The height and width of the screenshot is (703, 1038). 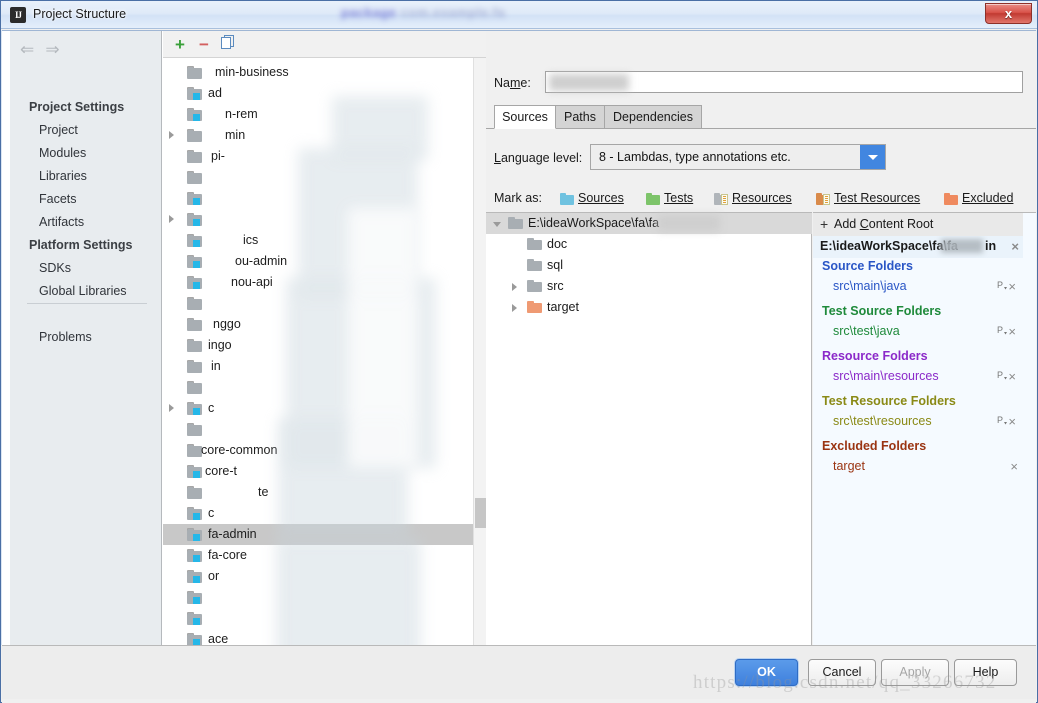 What do you see at coordinates (849, 466) in the screenshot?
I see `folder-path: target` at bounding box center [849, 466].